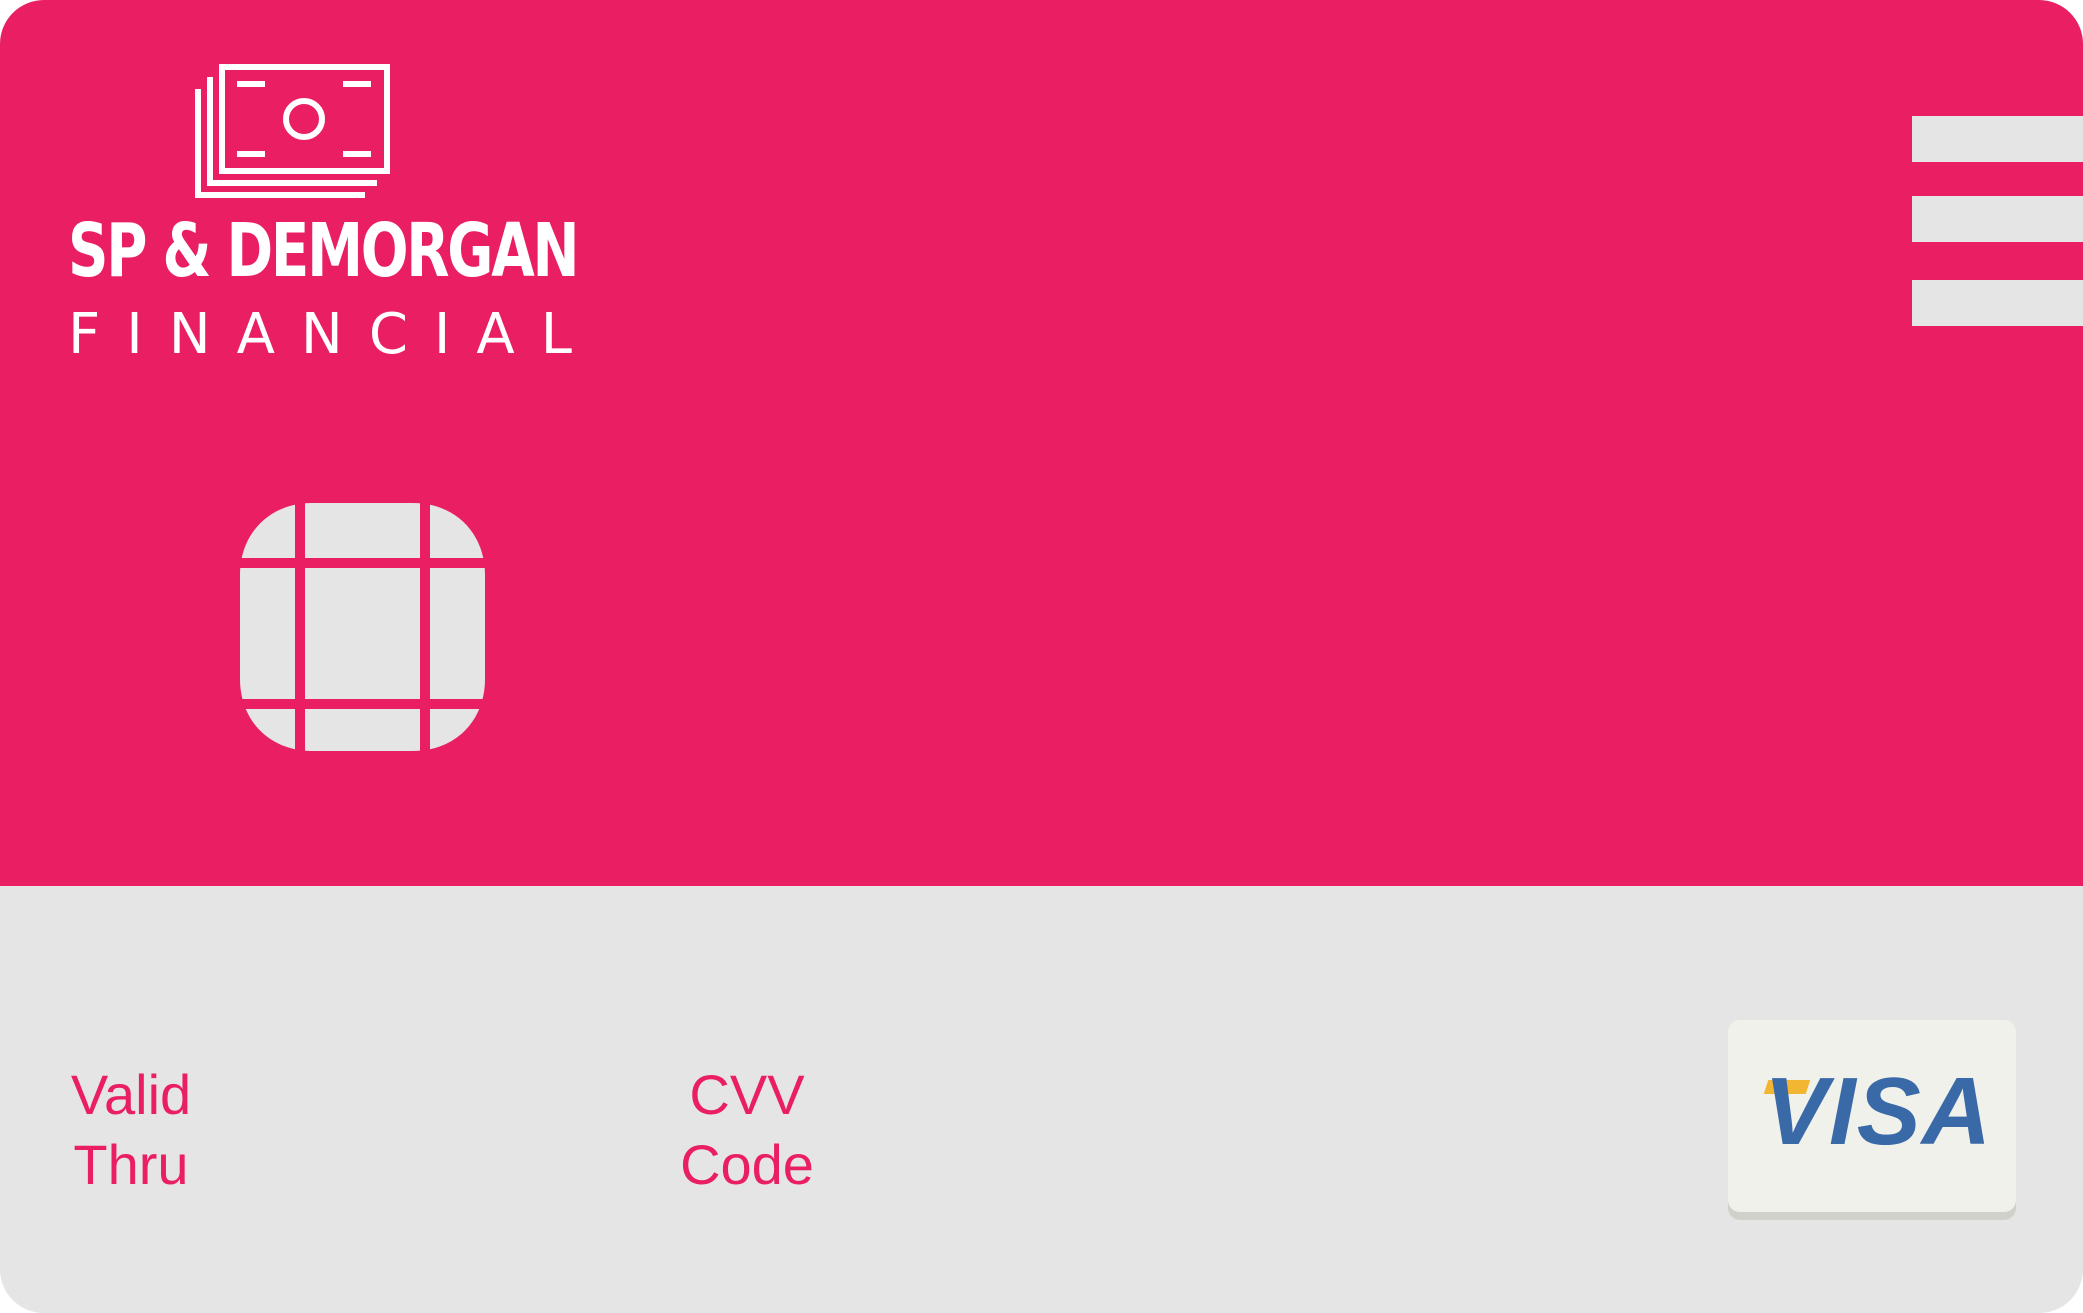 Image resolution: width=2083 pixels, height=1313 pixels. I want to click on valid-thru-label: Valid Thru, so click(131, 1130).